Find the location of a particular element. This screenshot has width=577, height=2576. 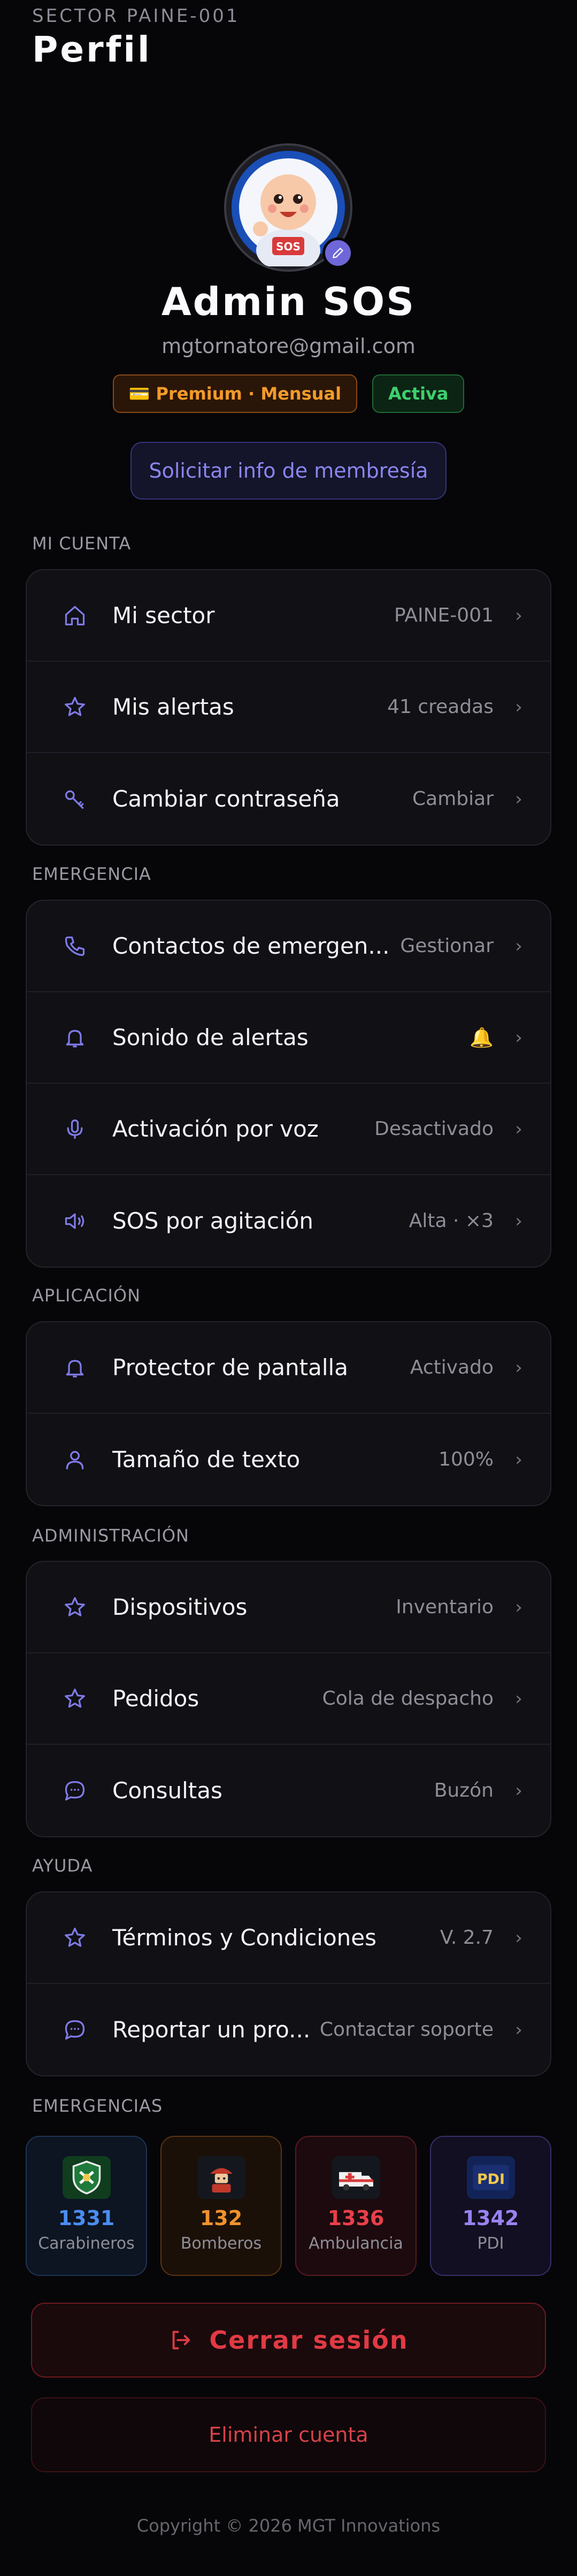

menu-item-change-password: Cambiar contraseña Cambiar › is located at coordinates (288, 799).